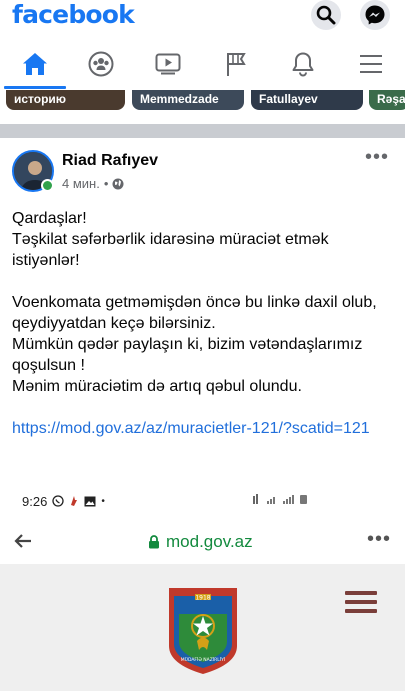 The width and height of the screenshot is (405, 691). I want to click on facebook-logo: facebook, so click(73, 14).